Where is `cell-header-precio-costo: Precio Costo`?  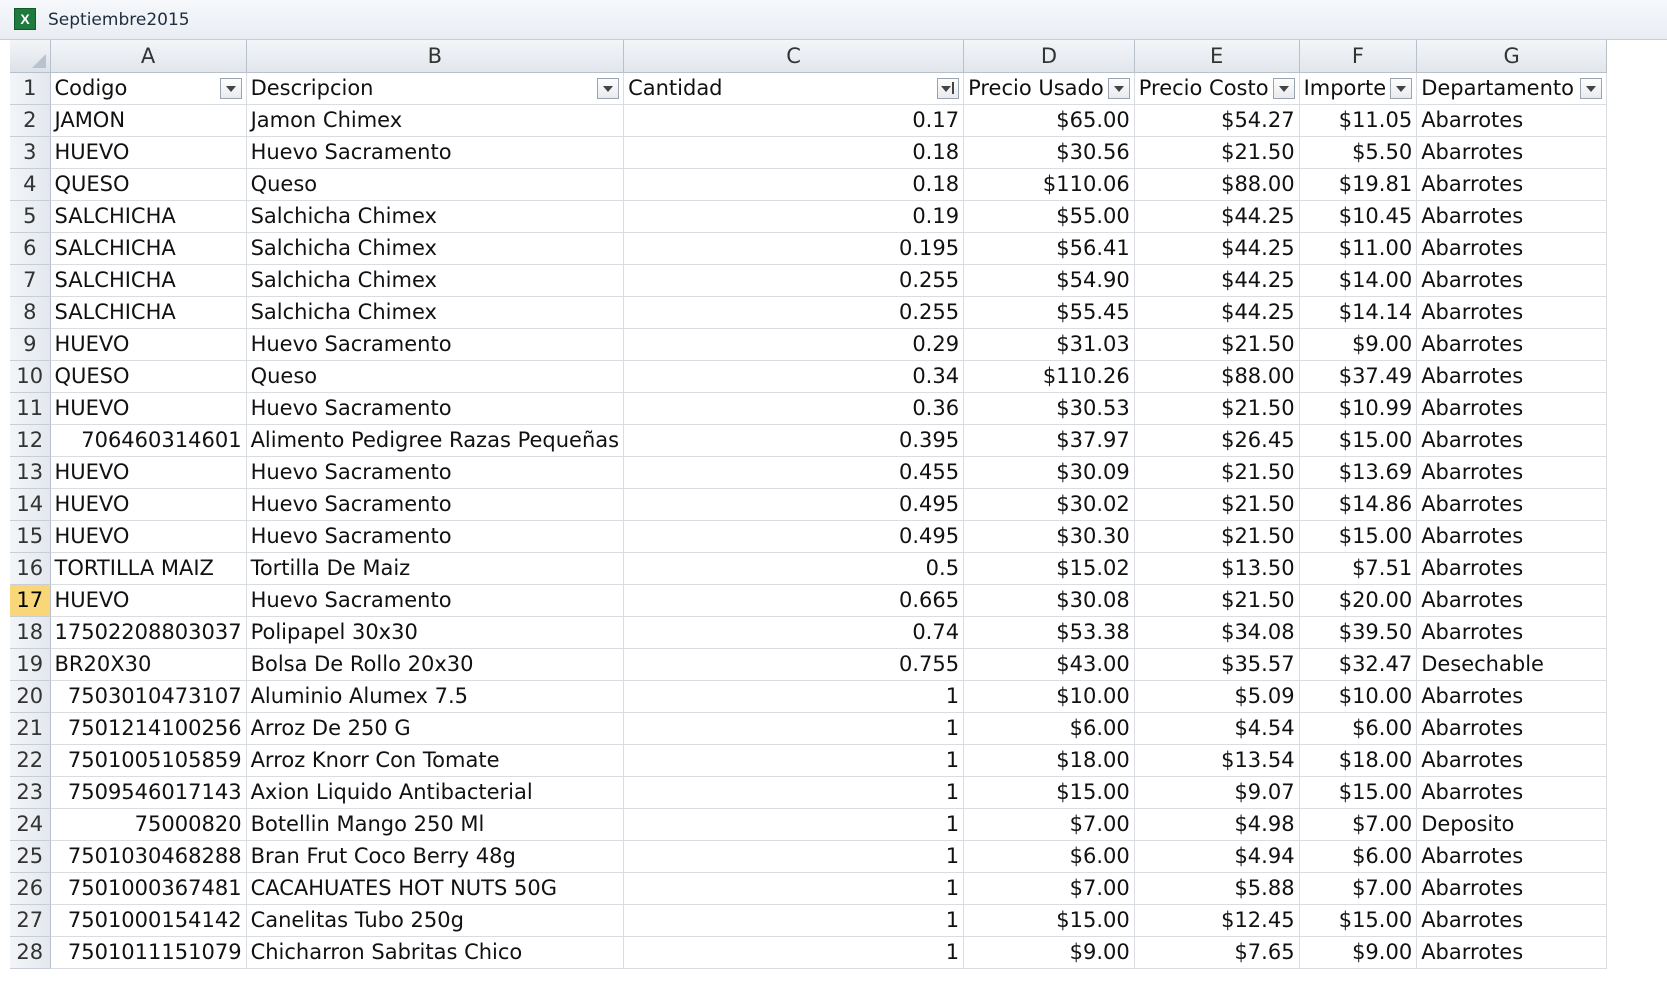 cell-header-precio-costo: Precio Costo is located at coordinates (1217, 88).